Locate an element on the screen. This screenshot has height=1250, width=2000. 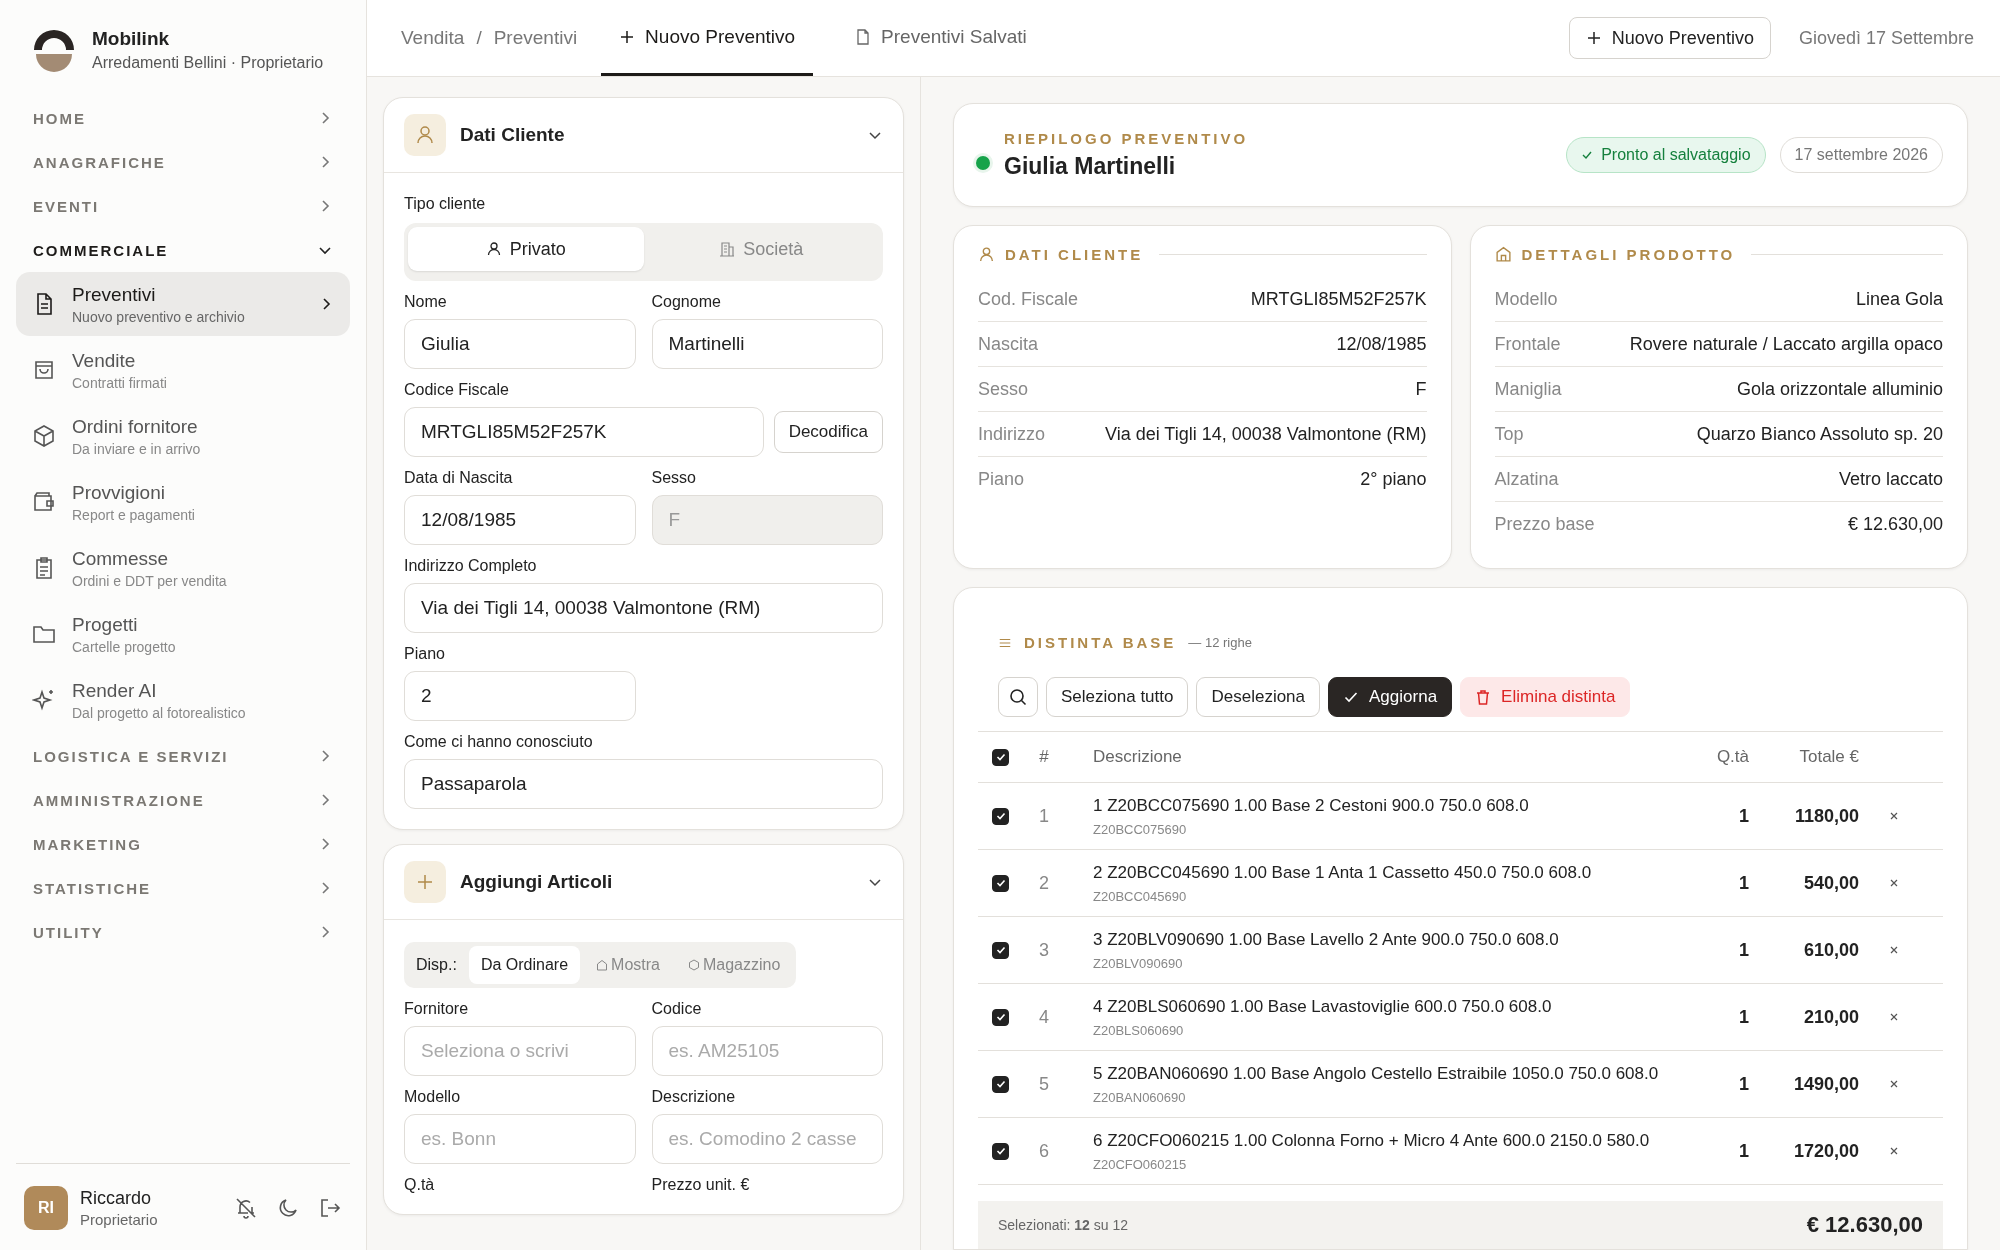
column-header: # is located at coordinates (1044, 757).